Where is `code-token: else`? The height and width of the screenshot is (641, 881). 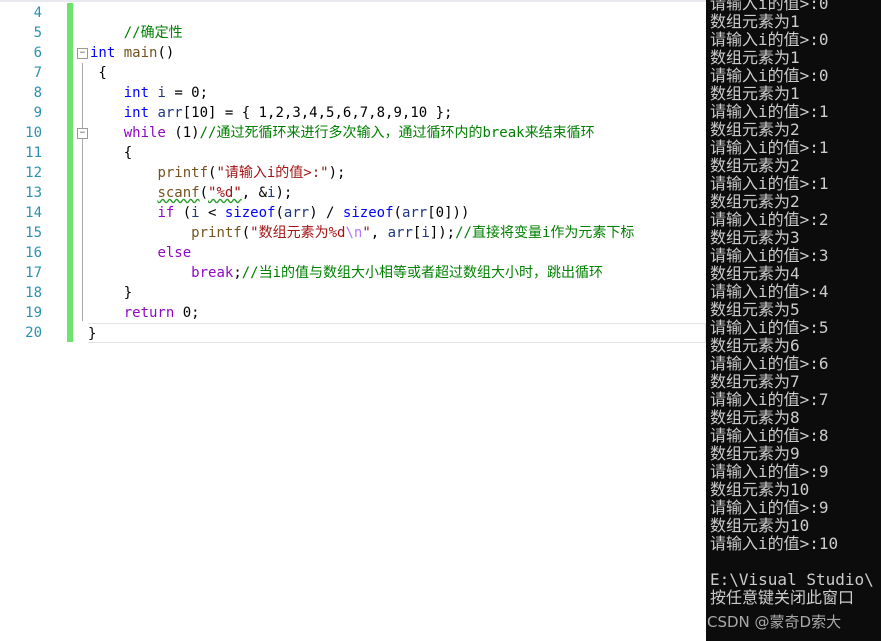 code-token: else is located at coordinates (174, 253).